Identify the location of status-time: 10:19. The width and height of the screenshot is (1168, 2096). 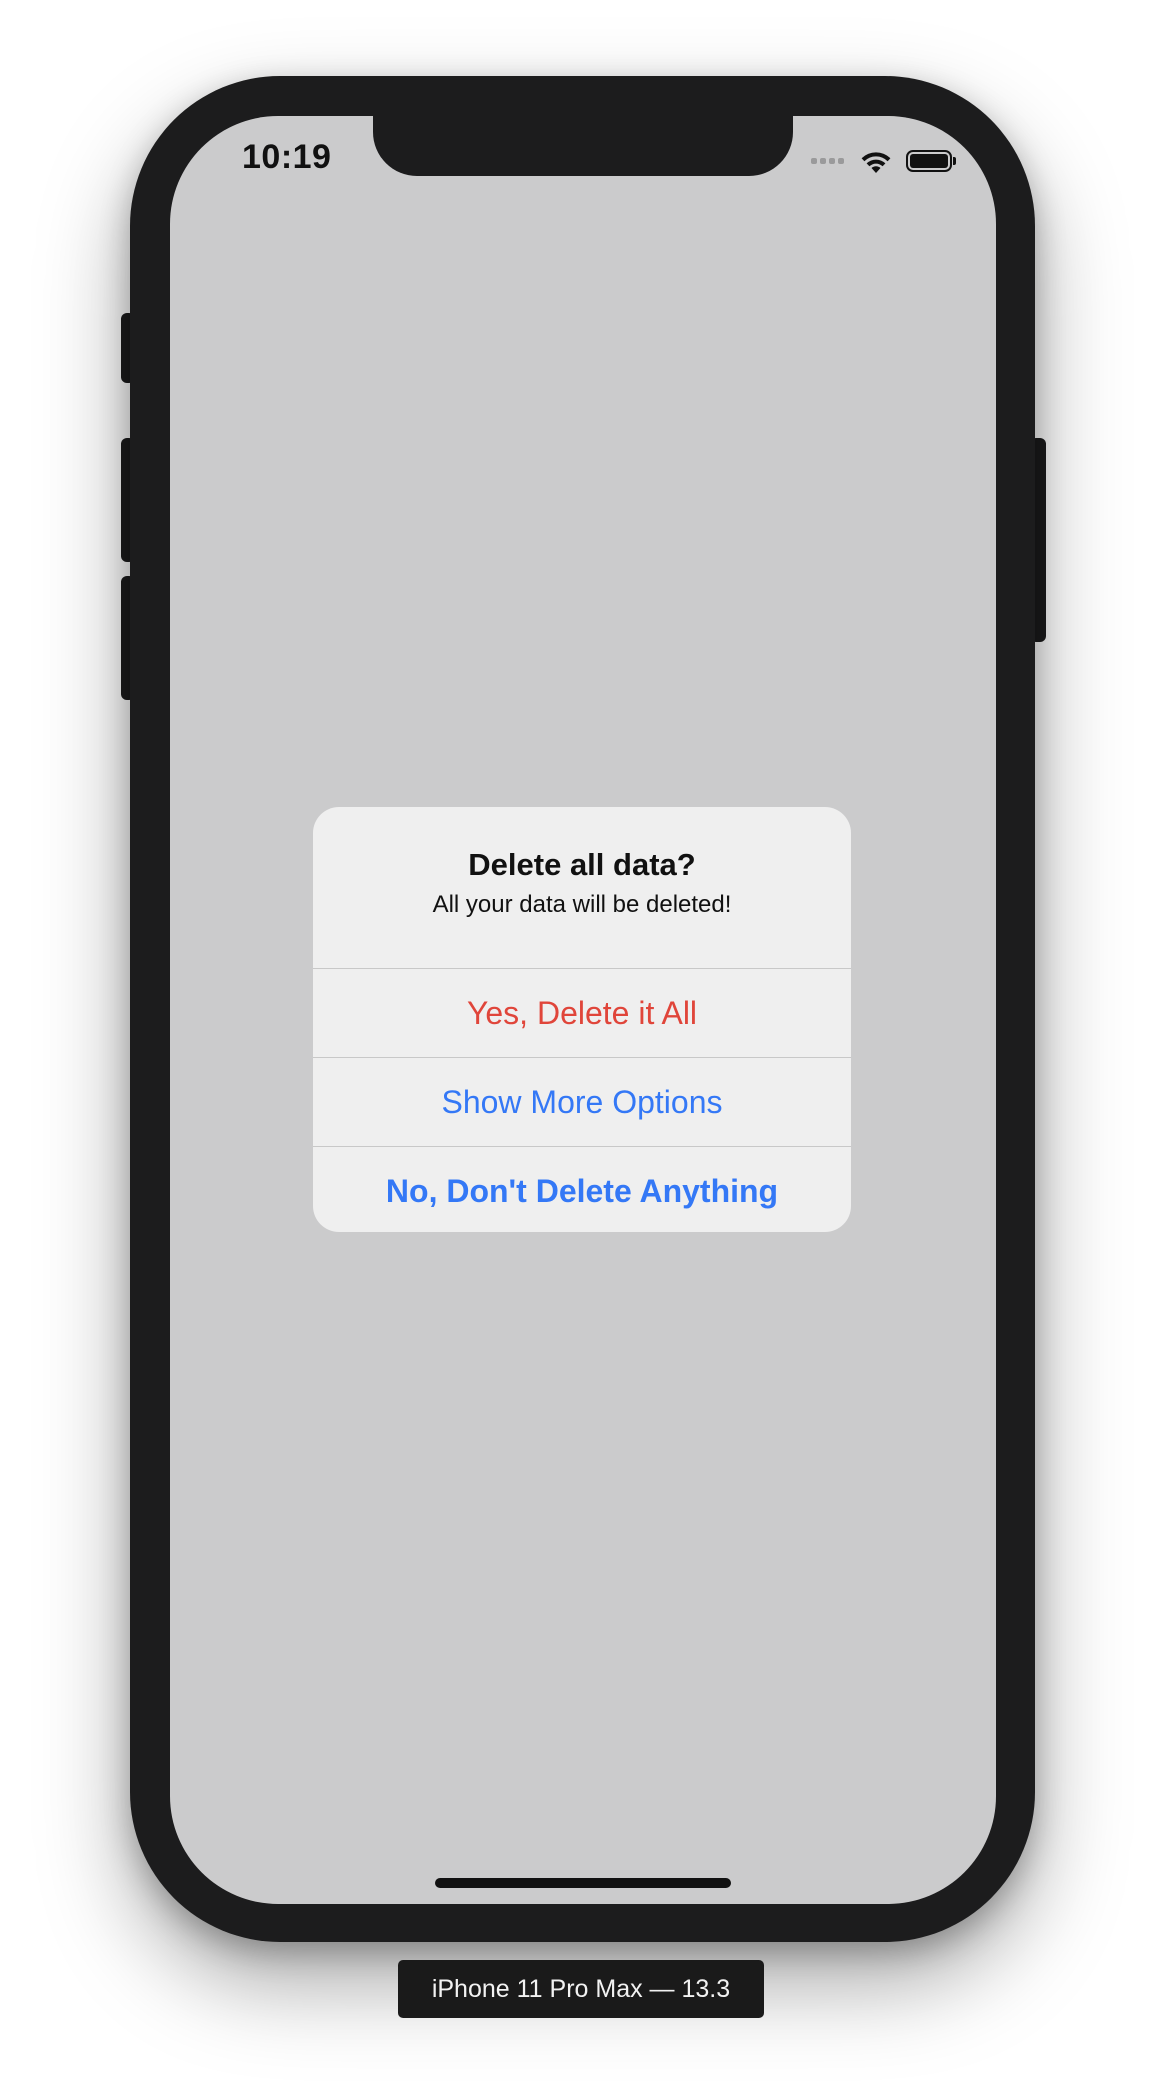
(287, 157).